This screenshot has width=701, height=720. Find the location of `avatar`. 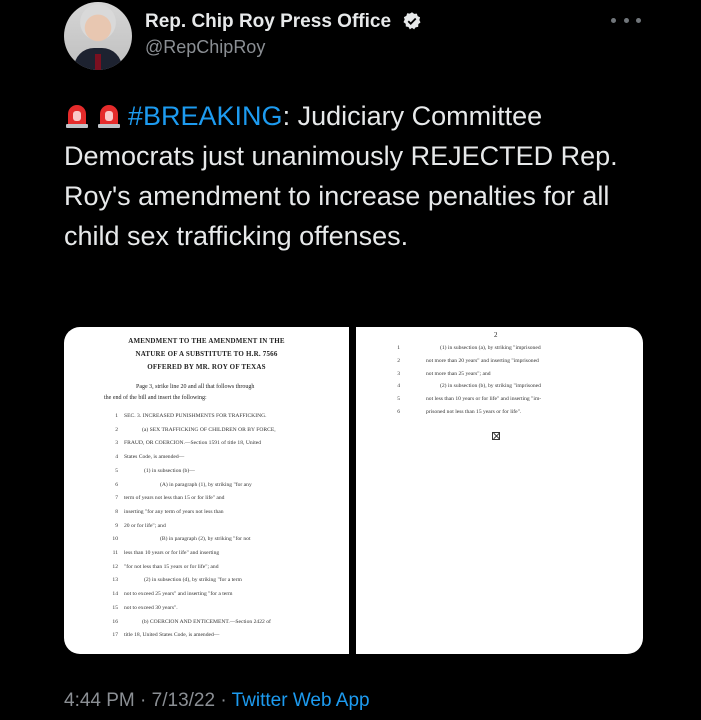

avatar is located at coordinates (98, 36).